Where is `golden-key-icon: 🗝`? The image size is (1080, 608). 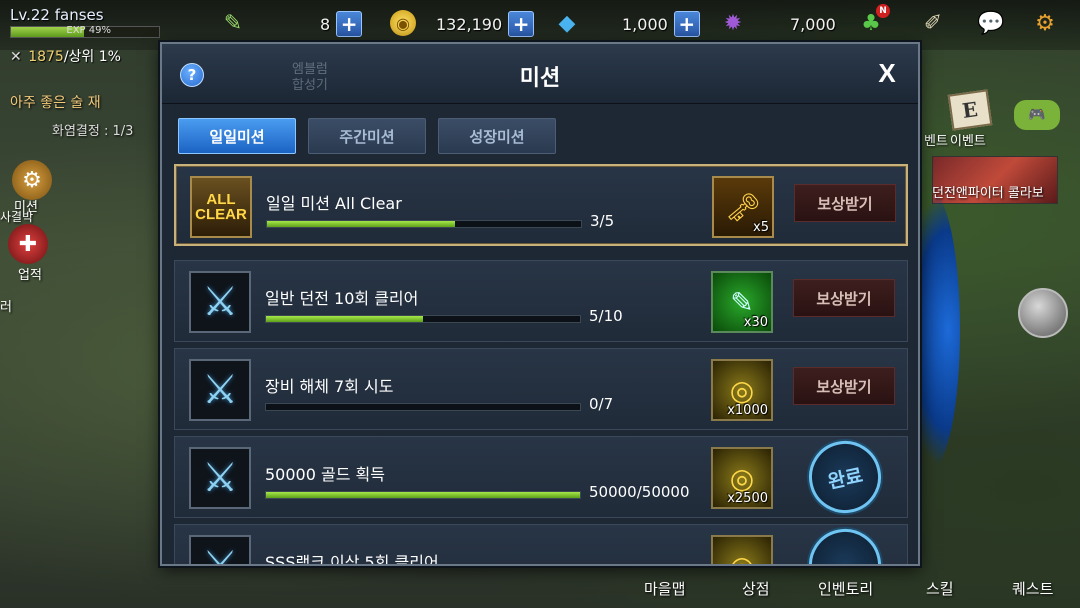
golden-key-icon: 🗝 is located at coordinates (743, 207).